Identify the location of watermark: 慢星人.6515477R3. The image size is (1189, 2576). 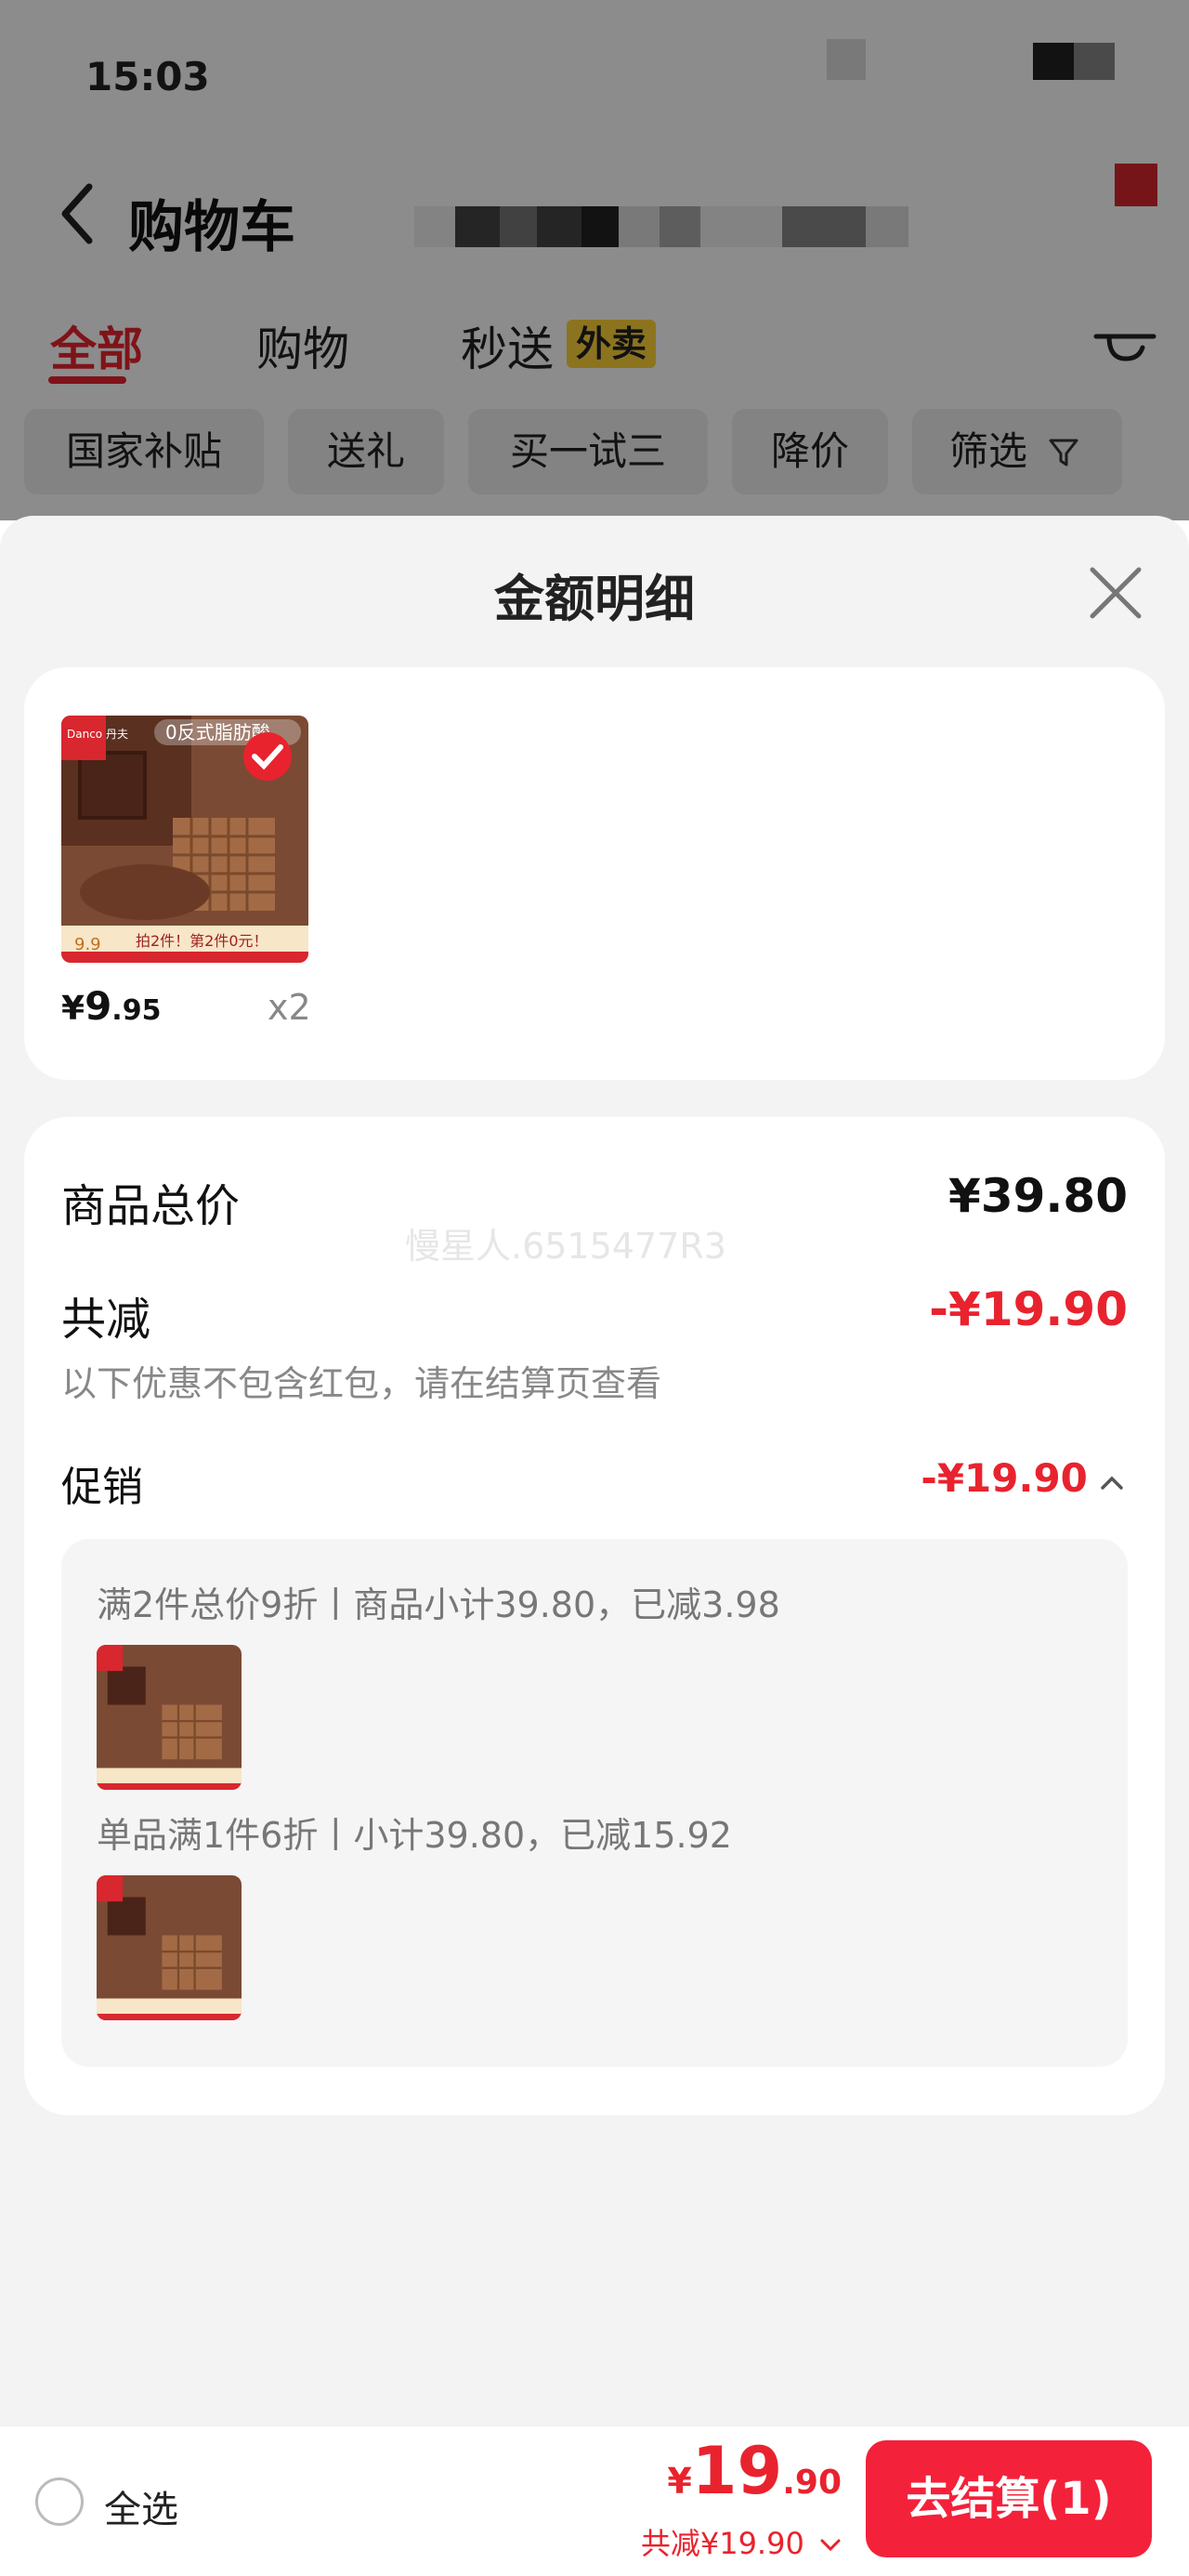
(565, 1246).